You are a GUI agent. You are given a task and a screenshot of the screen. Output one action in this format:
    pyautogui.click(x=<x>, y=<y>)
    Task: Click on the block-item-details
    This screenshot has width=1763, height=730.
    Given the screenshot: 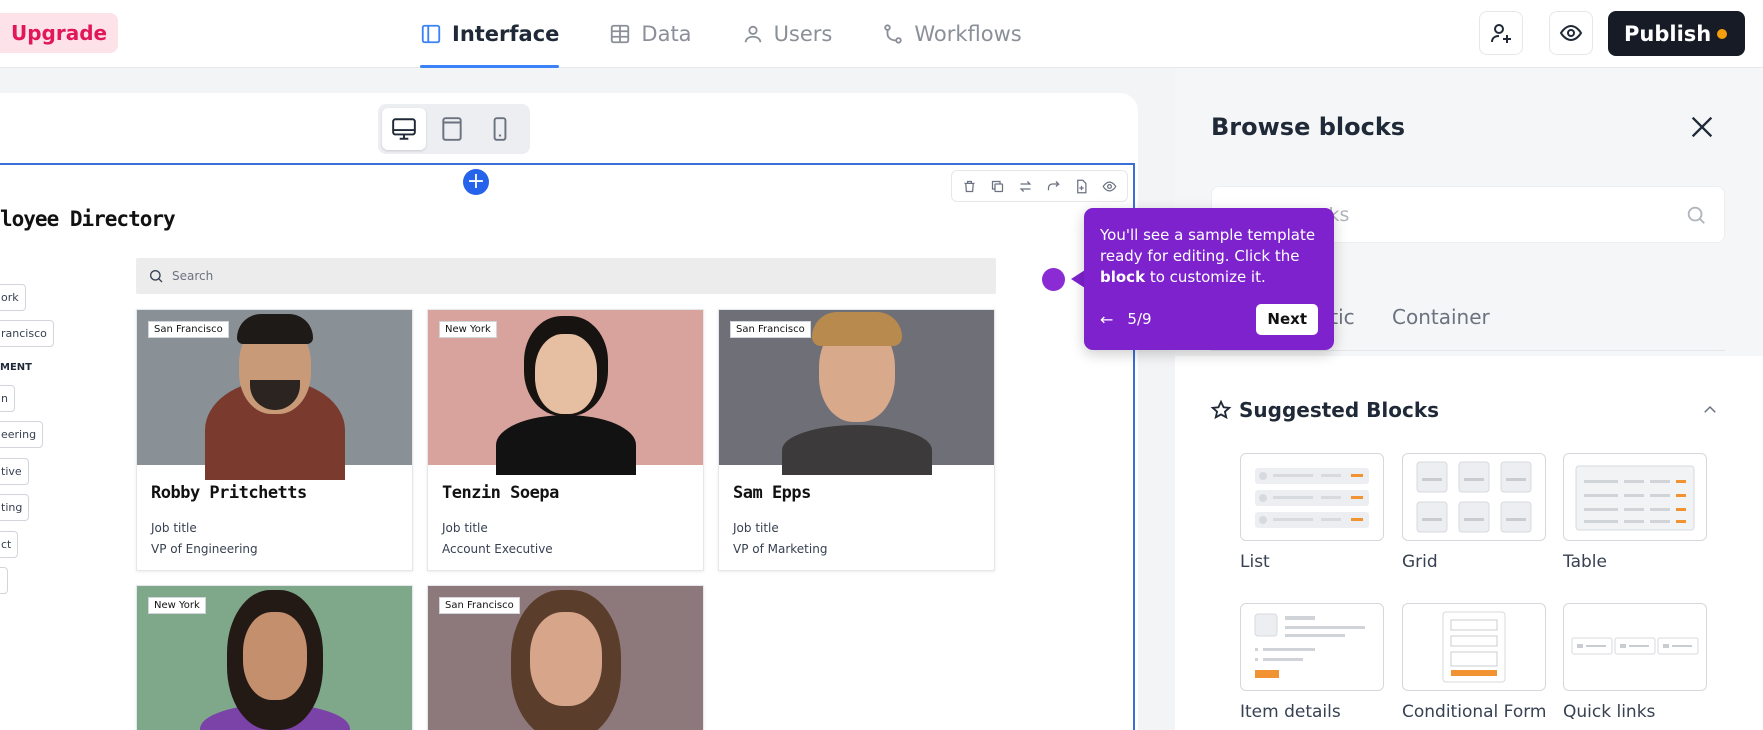 What is the action you would take?
    pyautogui.click(x=1312, y=647)
    